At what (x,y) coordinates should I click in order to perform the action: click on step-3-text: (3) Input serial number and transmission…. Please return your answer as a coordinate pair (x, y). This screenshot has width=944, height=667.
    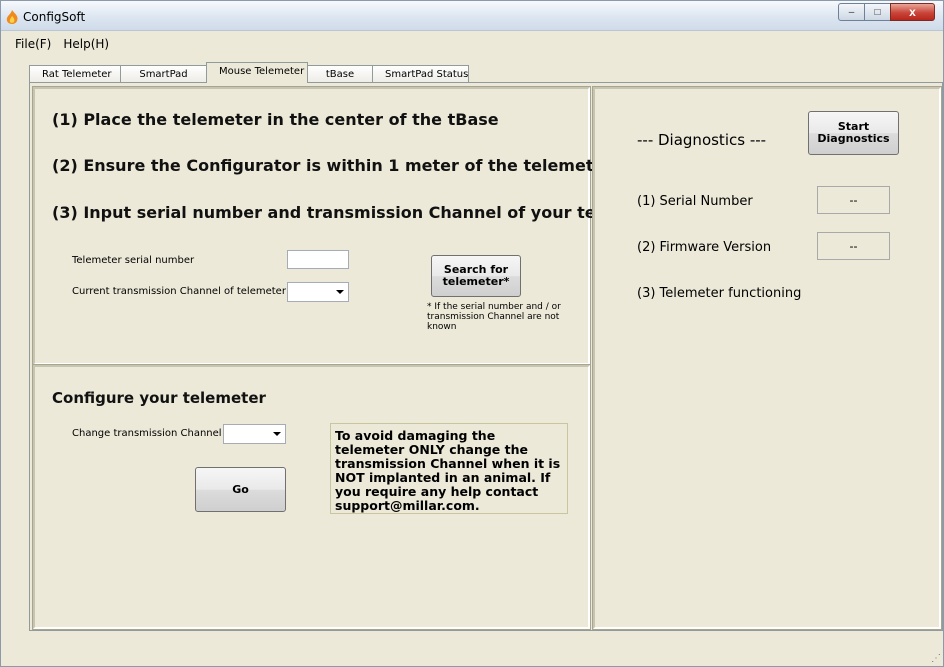
    Looking at the image, I should click on (359, 212).